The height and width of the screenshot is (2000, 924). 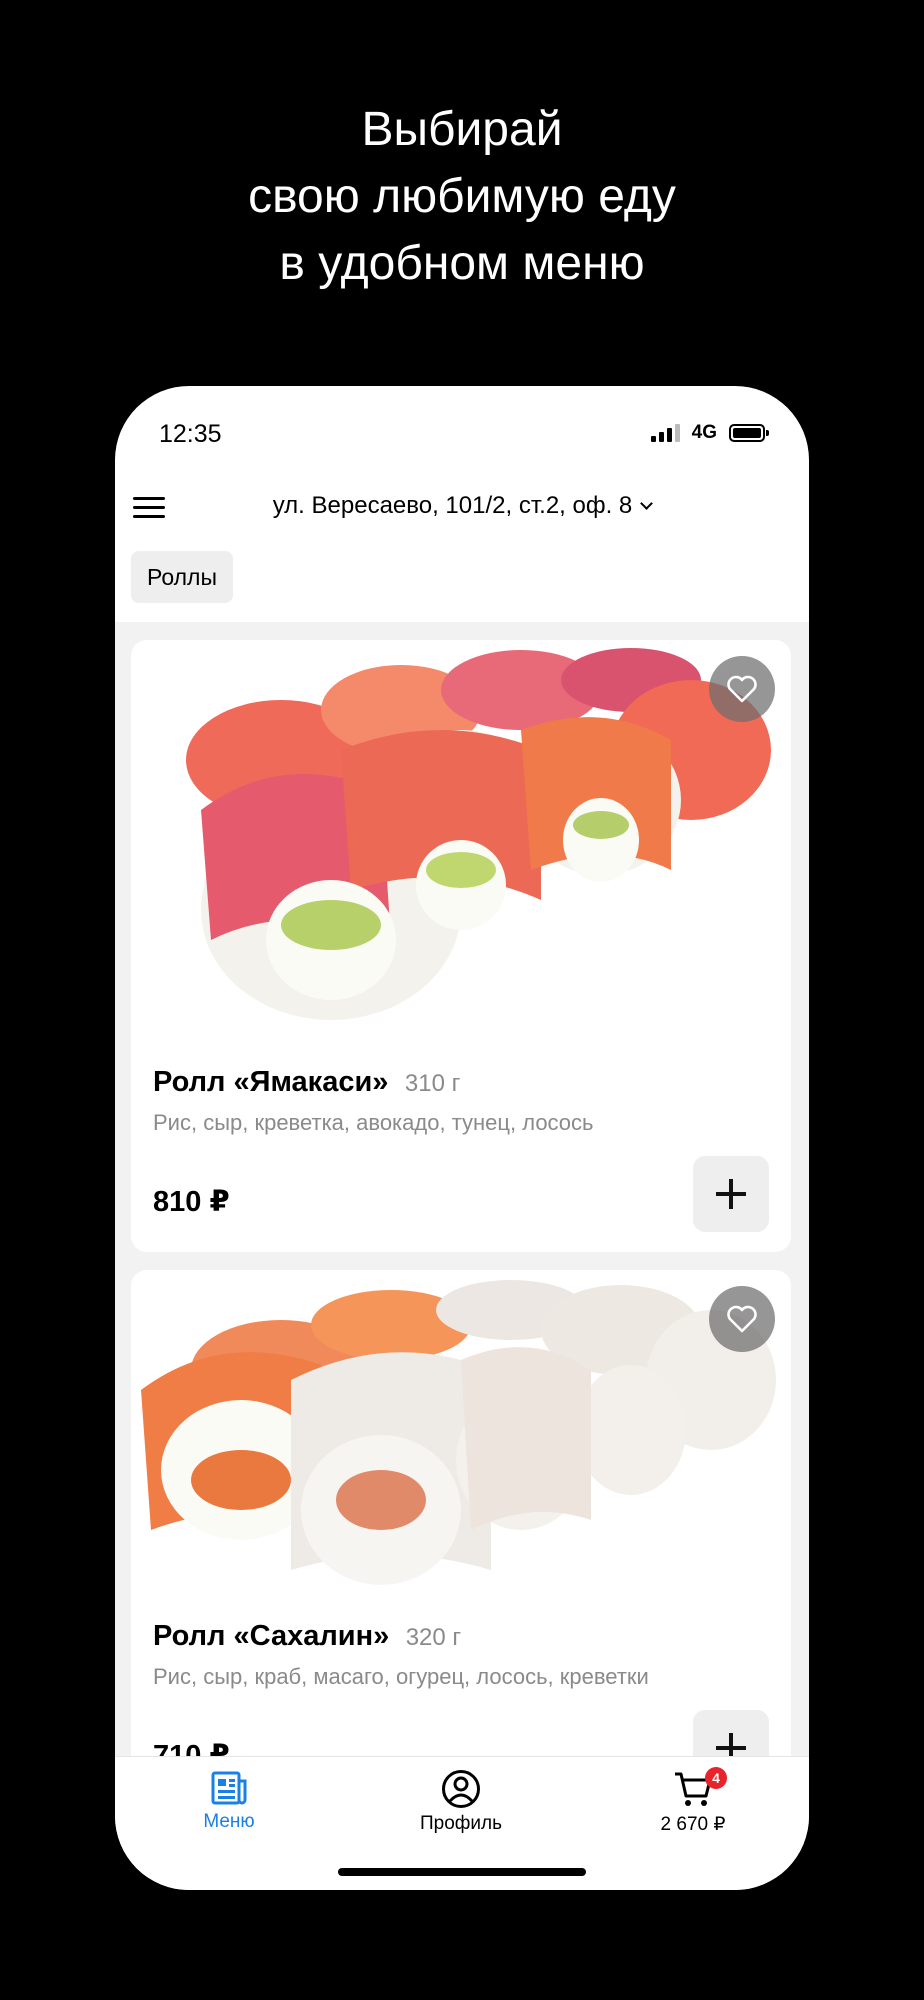 I want to click on product-price: 710 ₽, so click(x=191, y=1748).